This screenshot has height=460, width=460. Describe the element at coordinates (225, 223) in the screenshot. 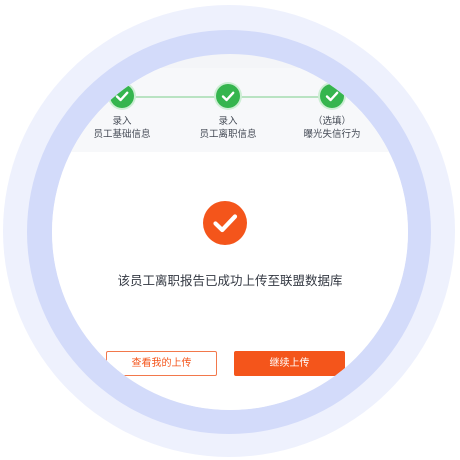

I see `success-check-icon` at that location.